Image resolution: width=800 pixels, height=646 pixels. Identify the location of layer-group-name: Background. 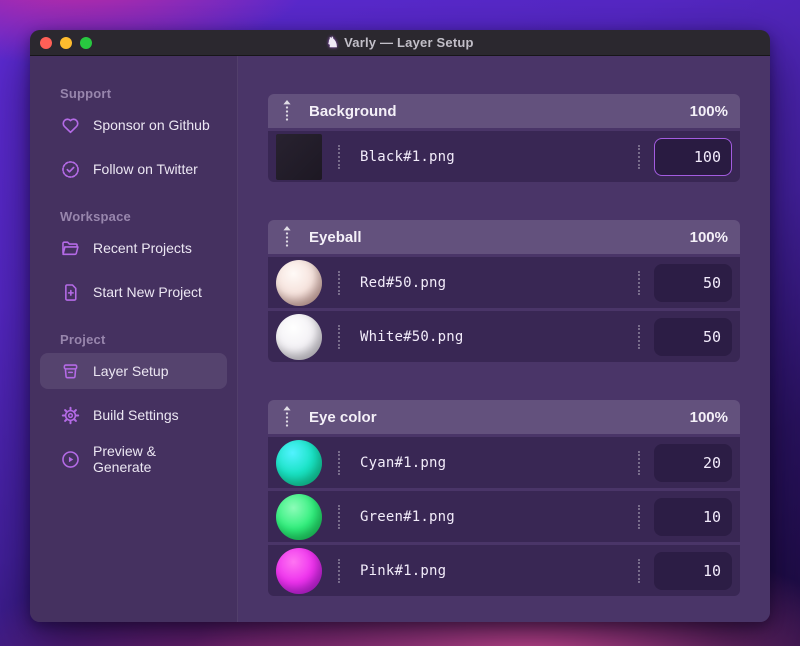
(353, 111).